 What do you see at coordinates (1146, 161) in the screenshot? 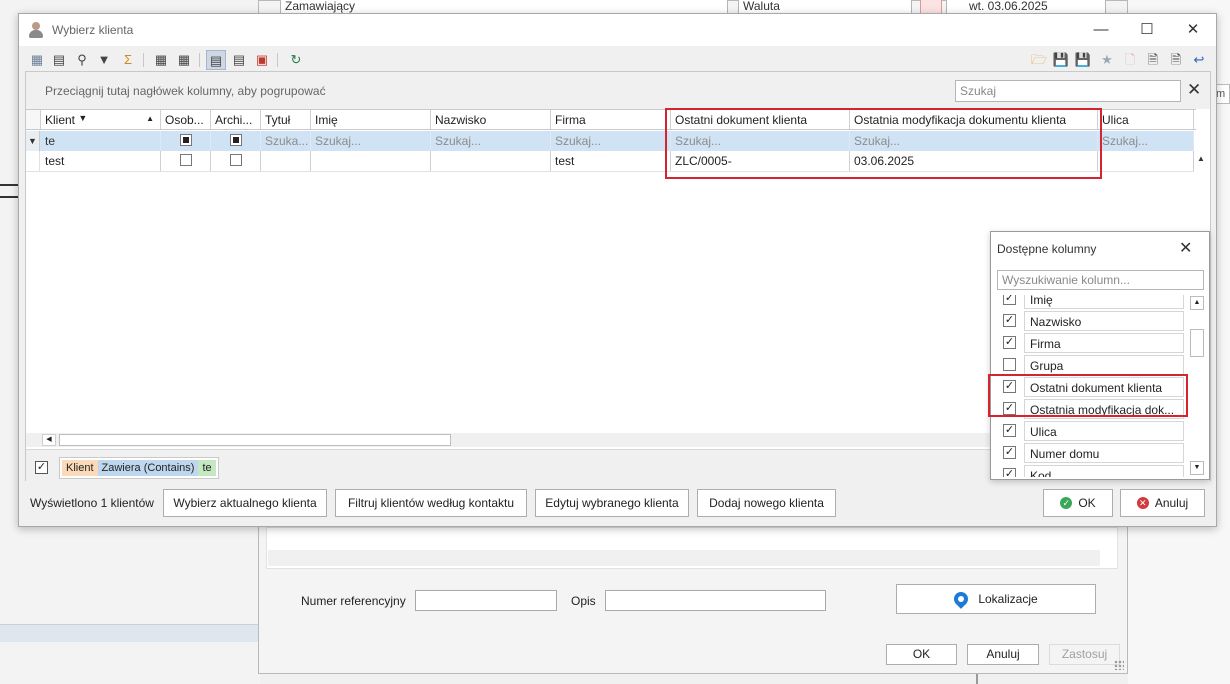
I see `cell-ulica` at bounding box center [1146, 161].